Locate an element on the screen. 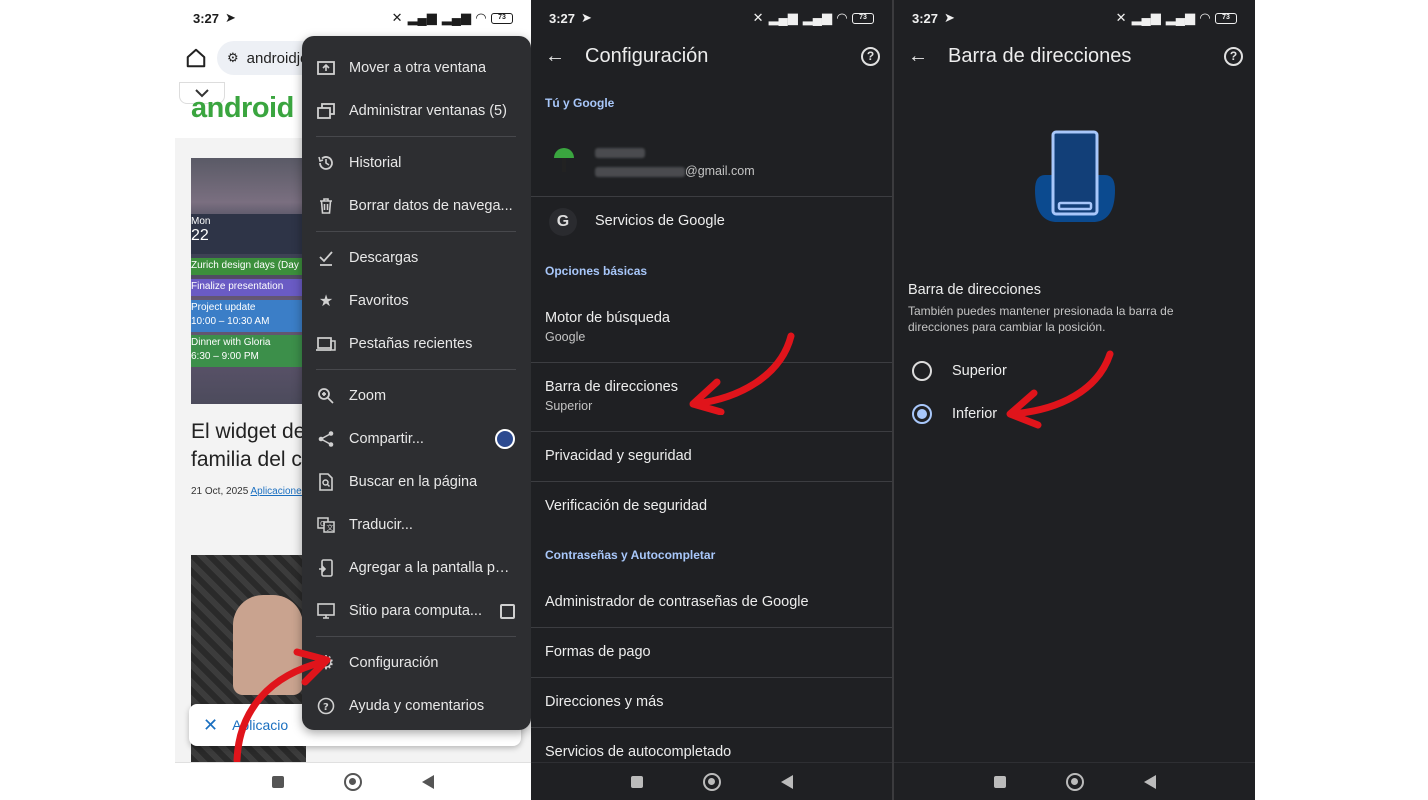  account-row: @gmail.com is located at coordinates (711, 164).